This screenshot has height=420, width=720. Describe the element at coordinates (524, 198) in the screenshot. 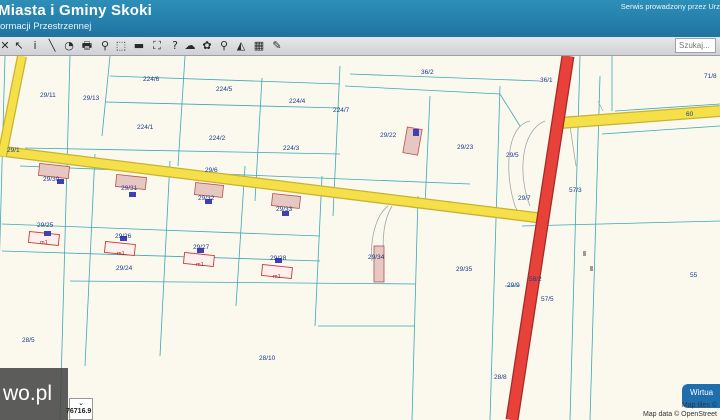

I see `parcel-label: 29/7` at that location.